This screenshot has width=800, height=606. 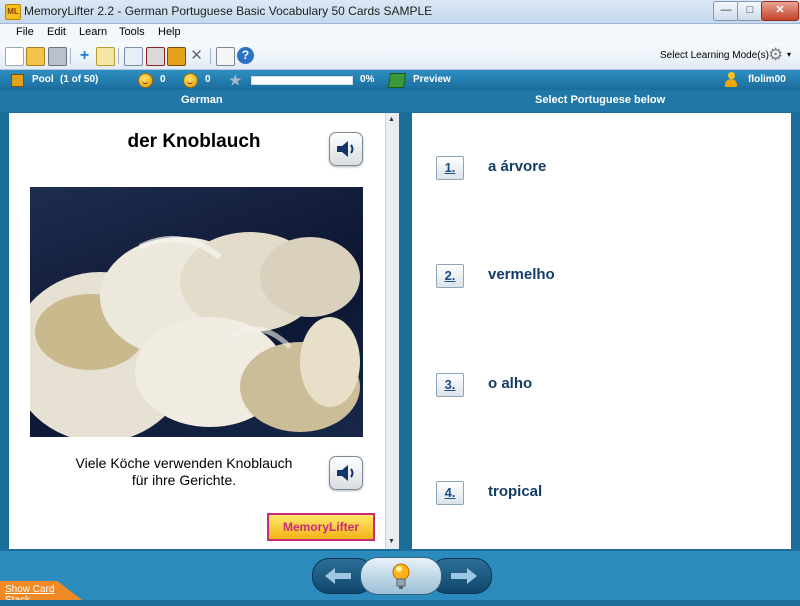 What do you see at coordinates (767, 79) in the screenshot?
I see `user-name: flolim00` at bounding box center [767, 79].